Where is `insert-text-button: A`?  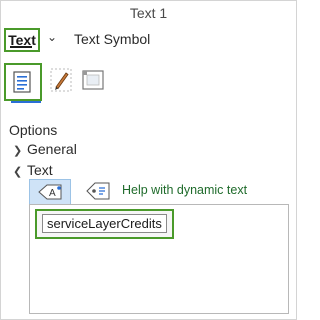 insert-text-button: A is located at coordinates (50, 192).